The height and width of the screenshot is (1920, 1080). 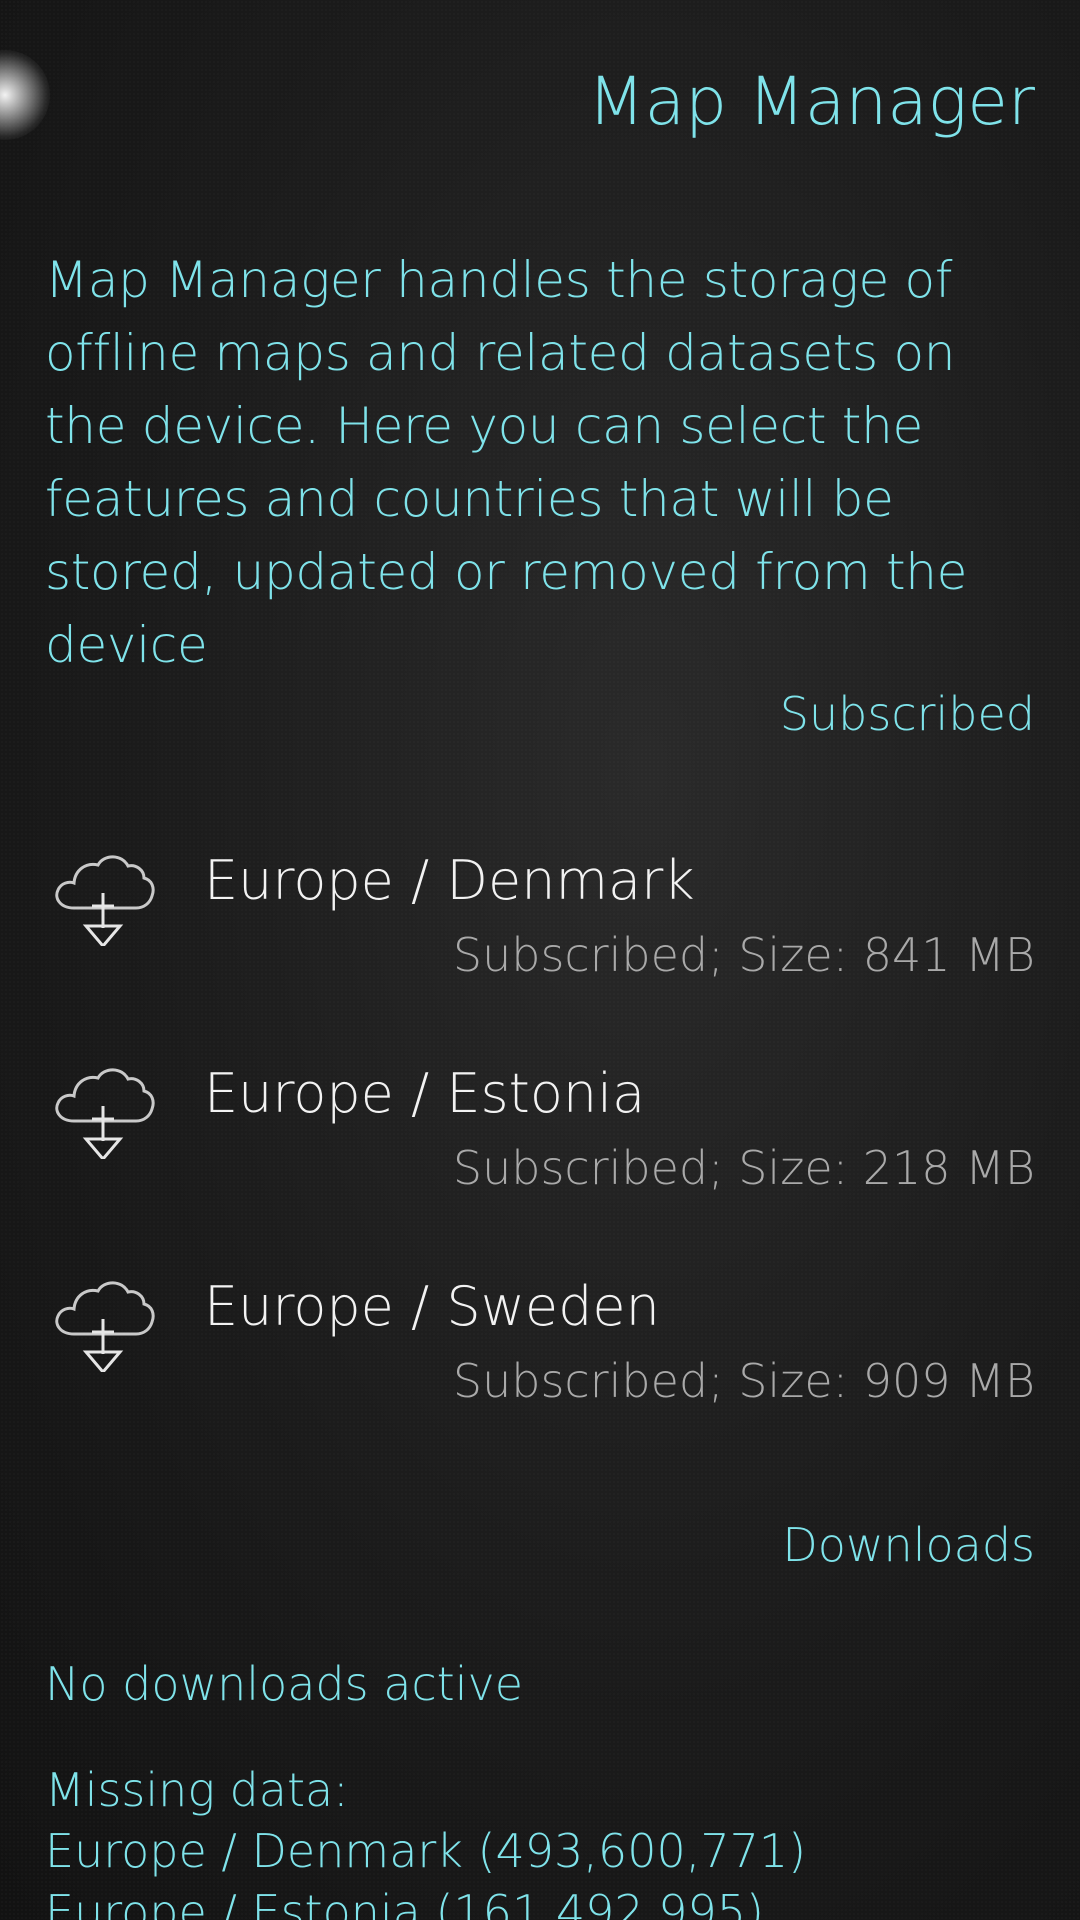 I want to click on missing-data-item: Europe / Estonia (161,492,995), so click(x=404, y=1902).